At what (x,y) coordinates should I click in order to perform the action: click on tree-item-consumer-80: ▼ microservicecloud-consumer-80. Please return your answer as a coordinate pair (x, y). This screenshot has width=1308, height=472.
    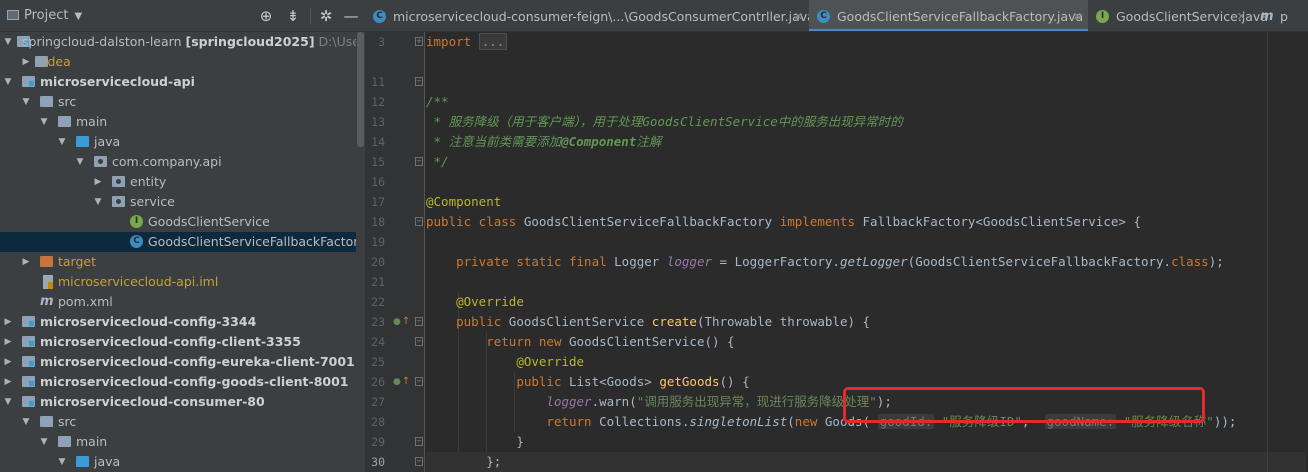
    Looking at the image, I should click on (178, 402).